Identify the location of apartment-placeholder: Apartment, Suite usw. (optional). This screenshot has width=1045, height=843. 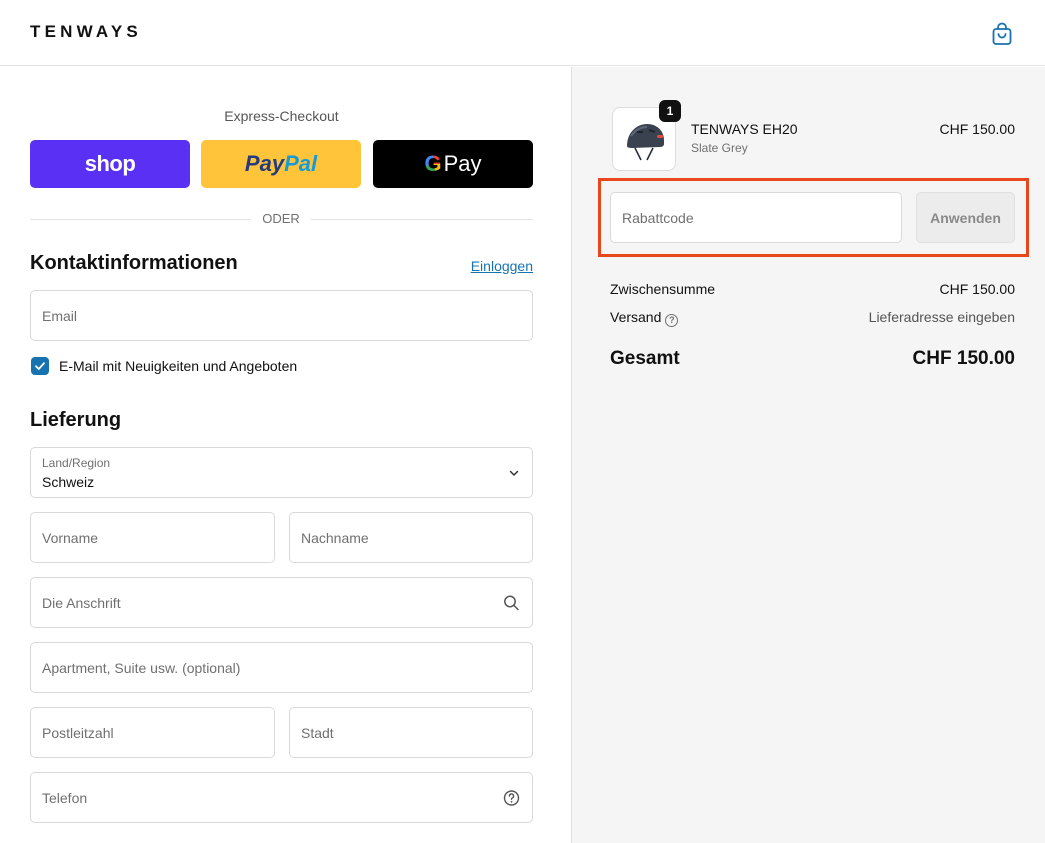
(141, 667).